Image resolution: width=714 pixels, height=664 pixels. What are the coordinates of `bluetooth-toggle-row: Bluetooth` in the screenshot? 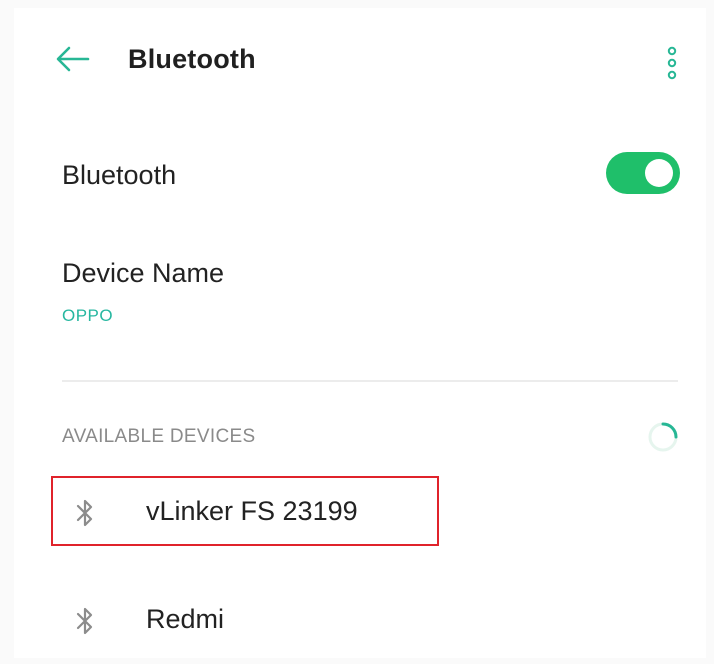 It's located at (360, 176).